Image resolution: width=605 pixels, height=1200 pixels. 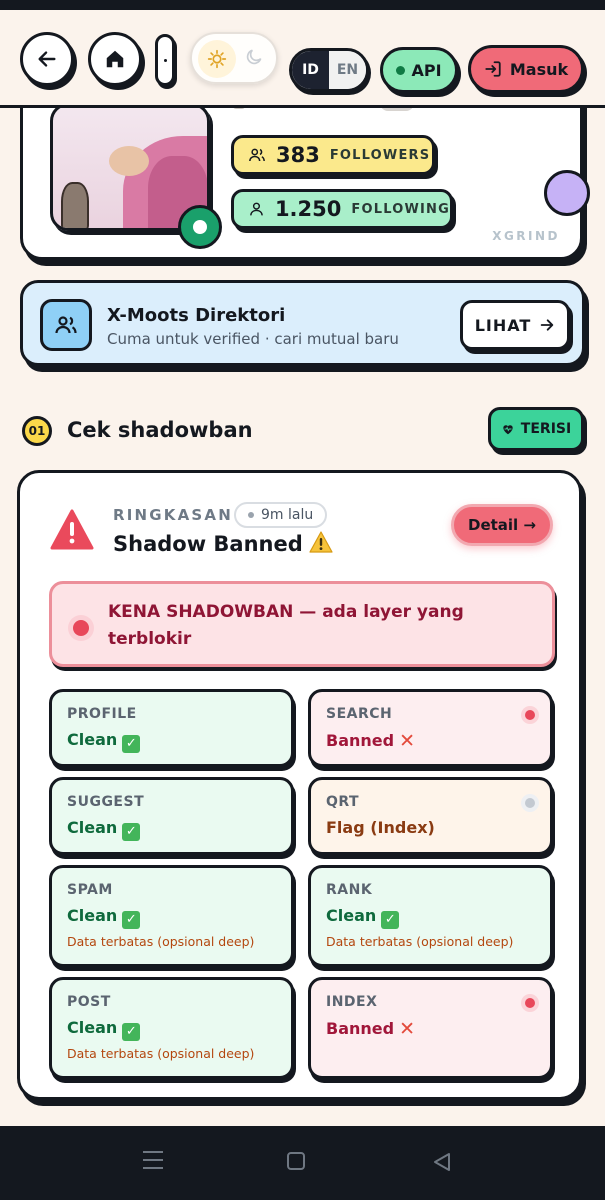 I want to click on system-nav-bar, so click(x=302, y=1163).